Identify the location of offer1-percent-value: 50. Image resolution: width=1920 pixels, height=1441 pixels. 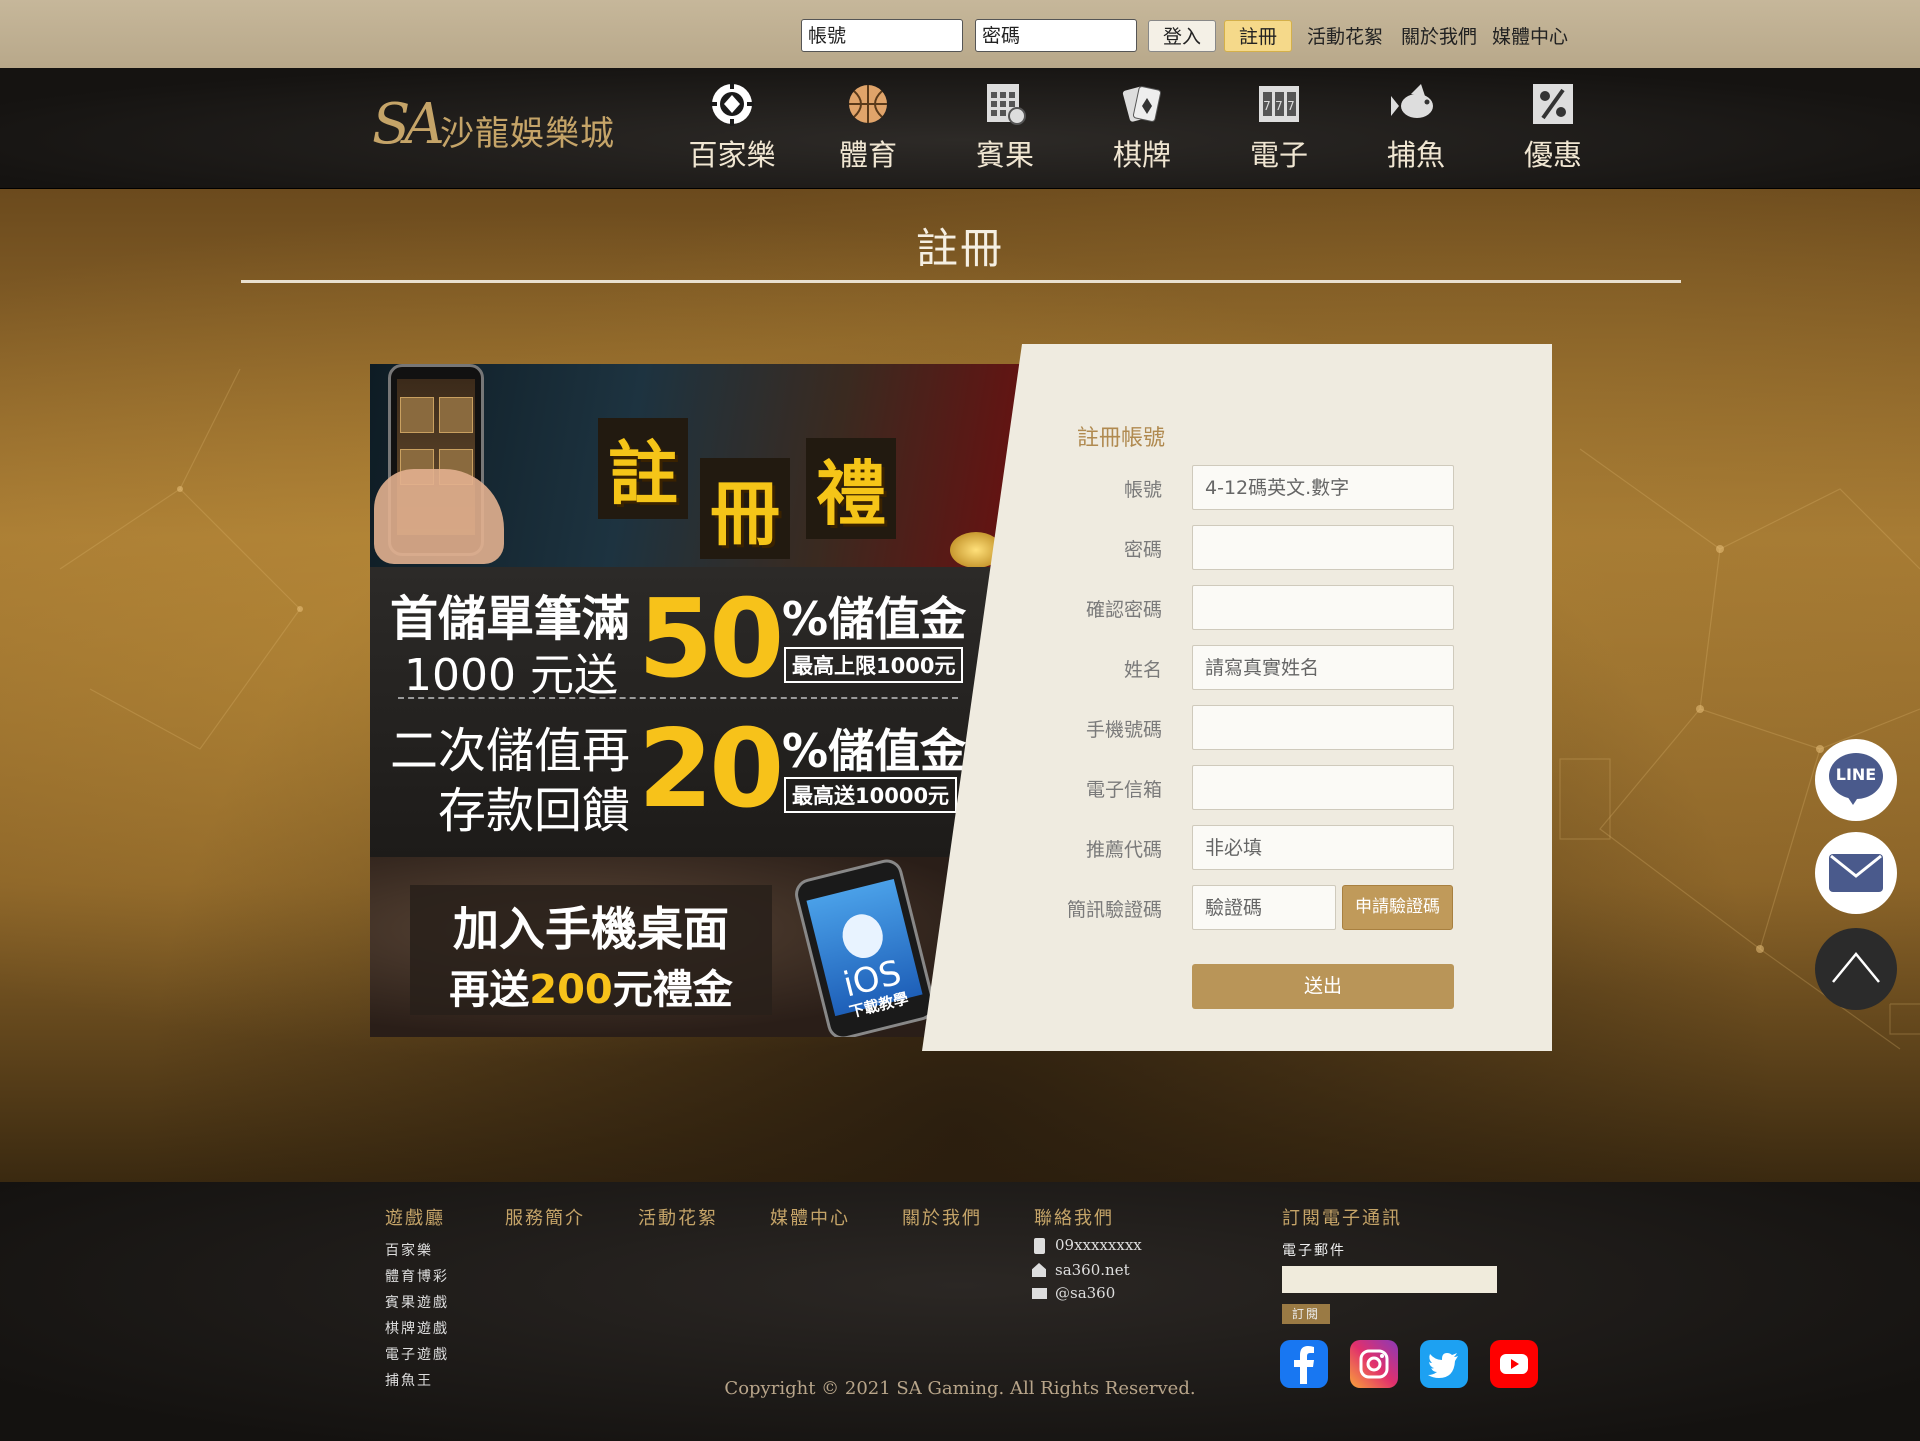
(711, 639).